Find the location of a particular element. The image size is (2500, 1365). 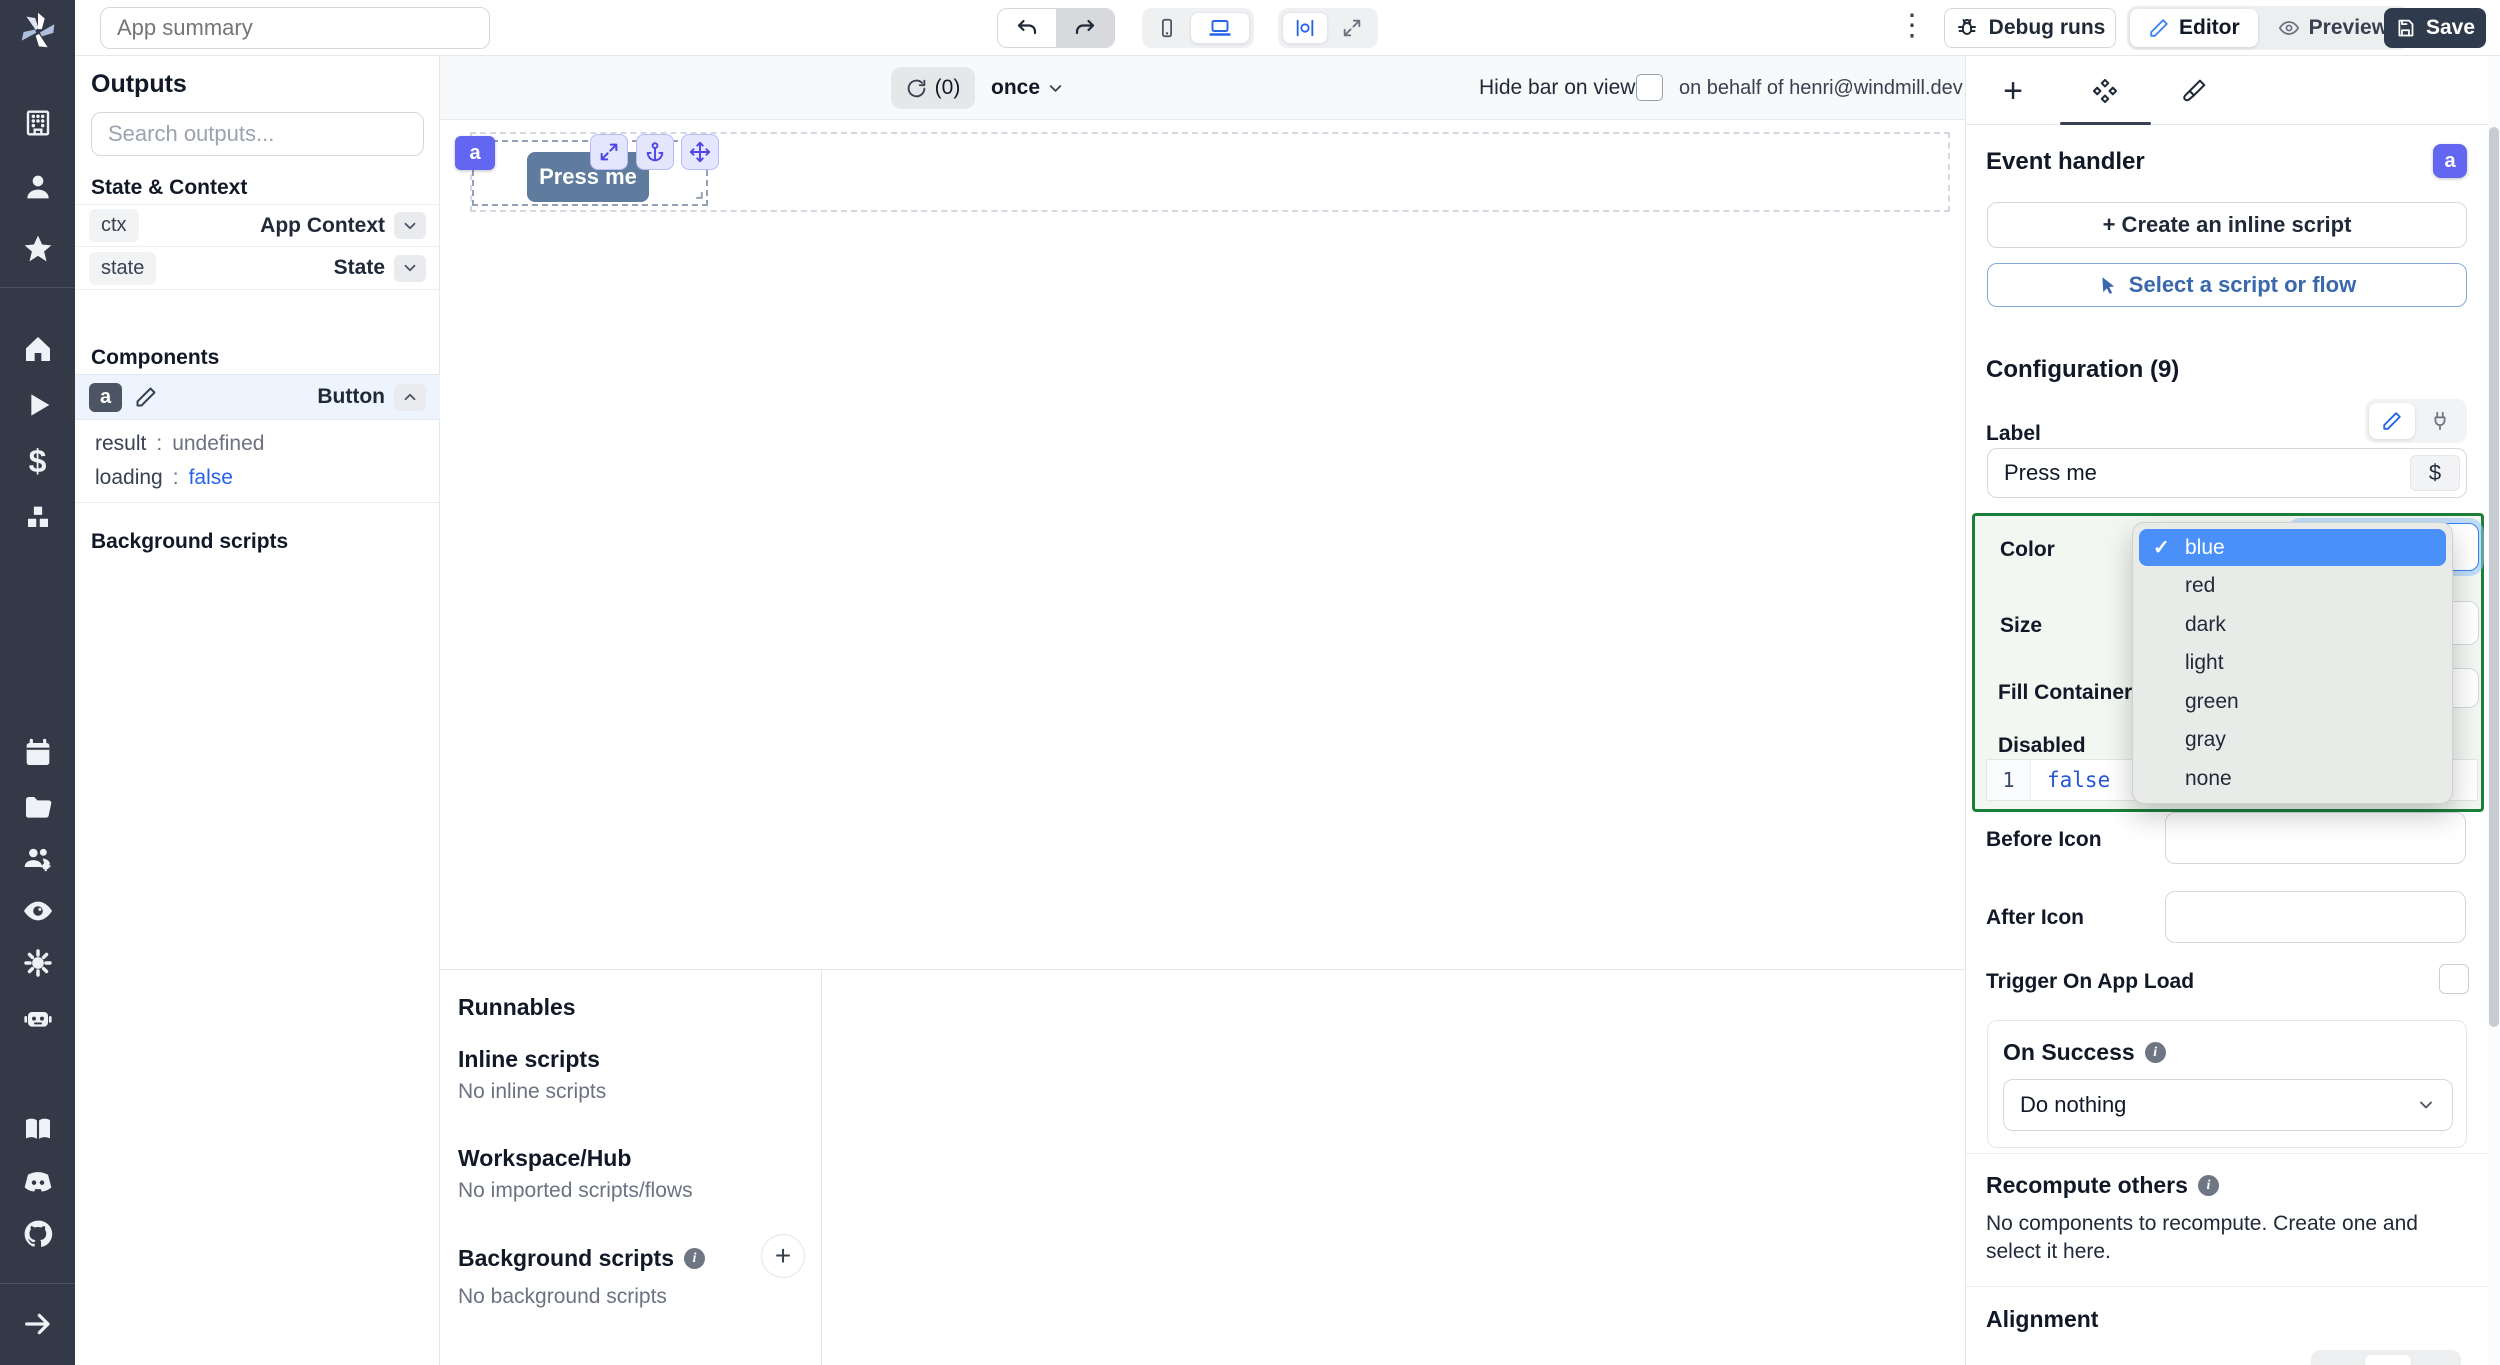

select-script-button: Select a script or flow is located at coordinates (2227, 285).